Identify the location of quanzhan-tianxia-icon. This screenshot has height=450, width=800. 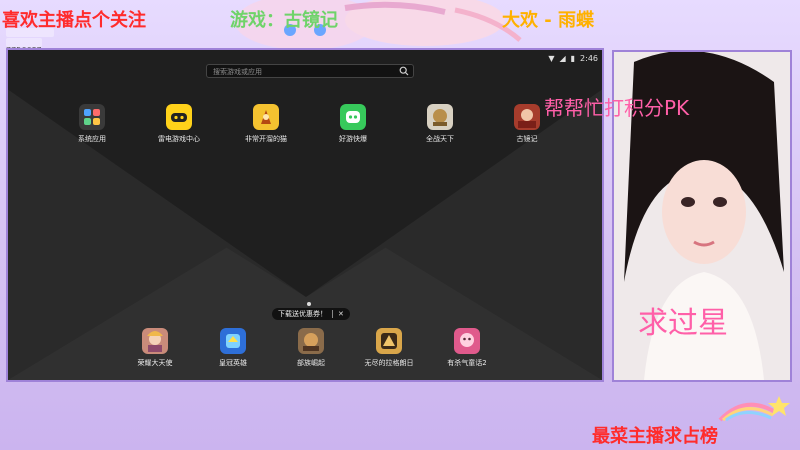
(440, 117).